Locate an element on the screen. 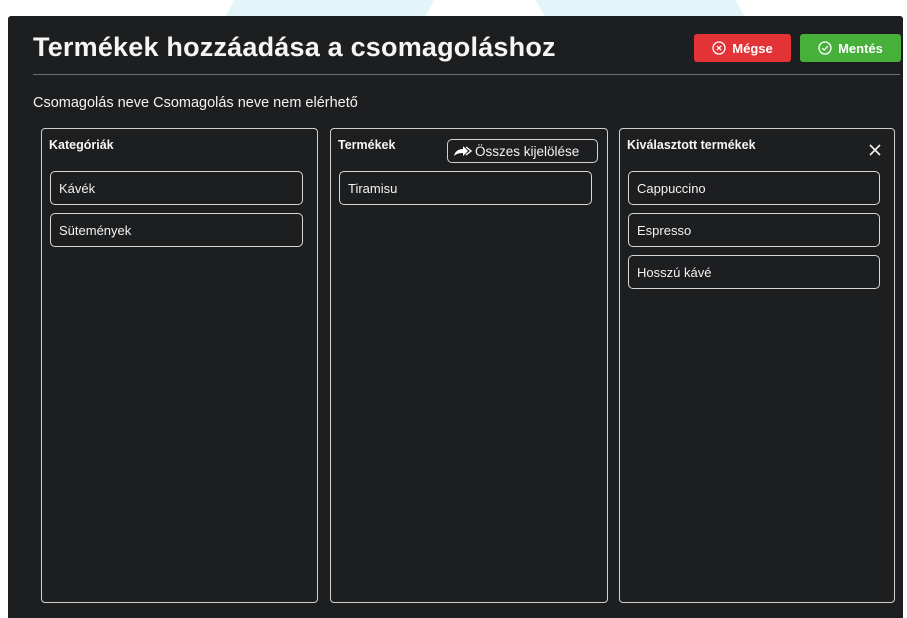 Image resolution: width=907 pixels, height=618 pixels. save-button: Mentés is located at coordinates (850, 48).